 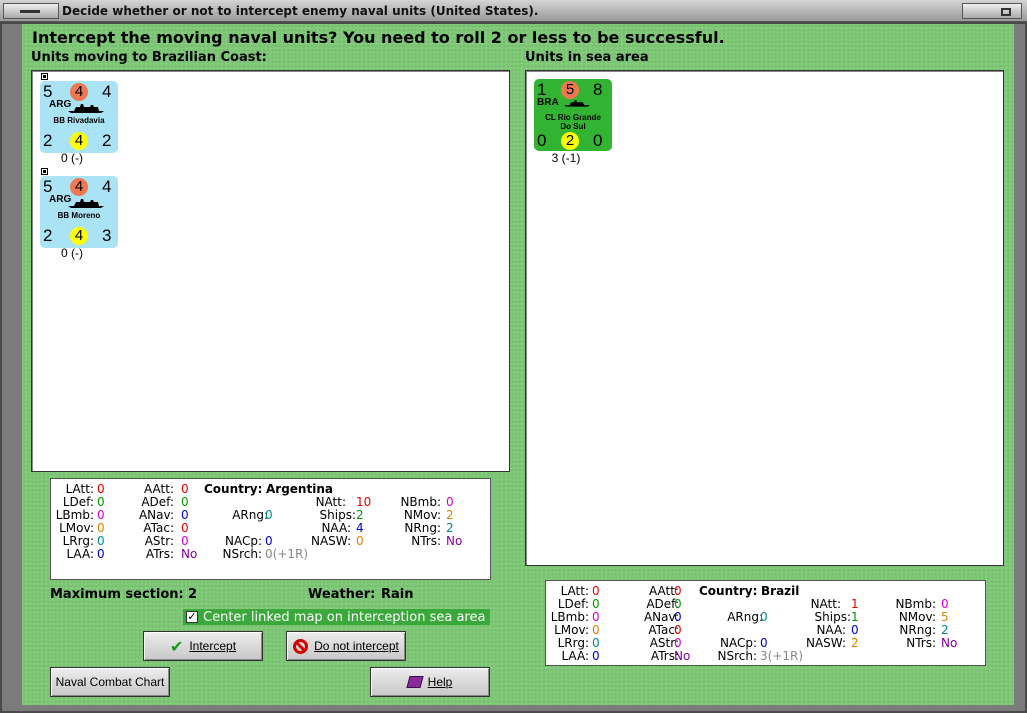 What do you see at coordinates (587, 57) in the screenshot?
I see `right-heading: Units in sea area` at bounding box center [587, 57].